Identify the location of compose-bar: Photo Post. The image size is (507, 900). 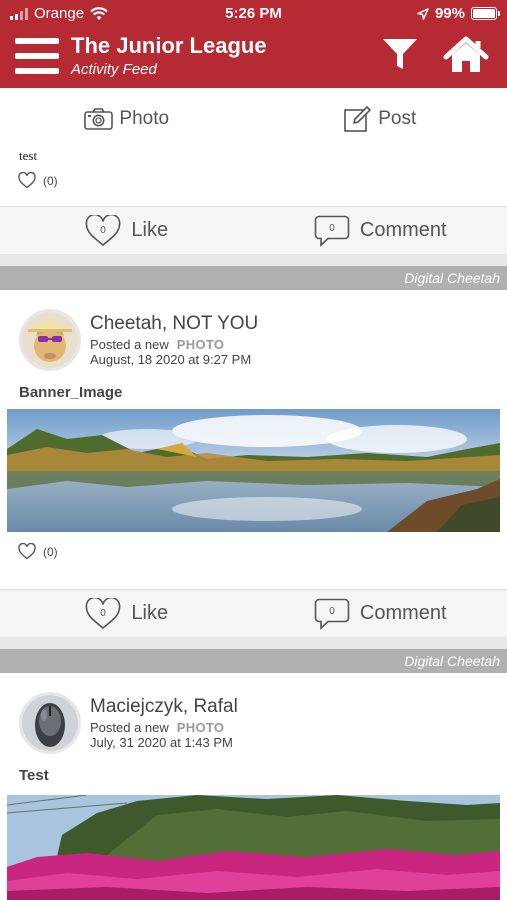
(253, 119).